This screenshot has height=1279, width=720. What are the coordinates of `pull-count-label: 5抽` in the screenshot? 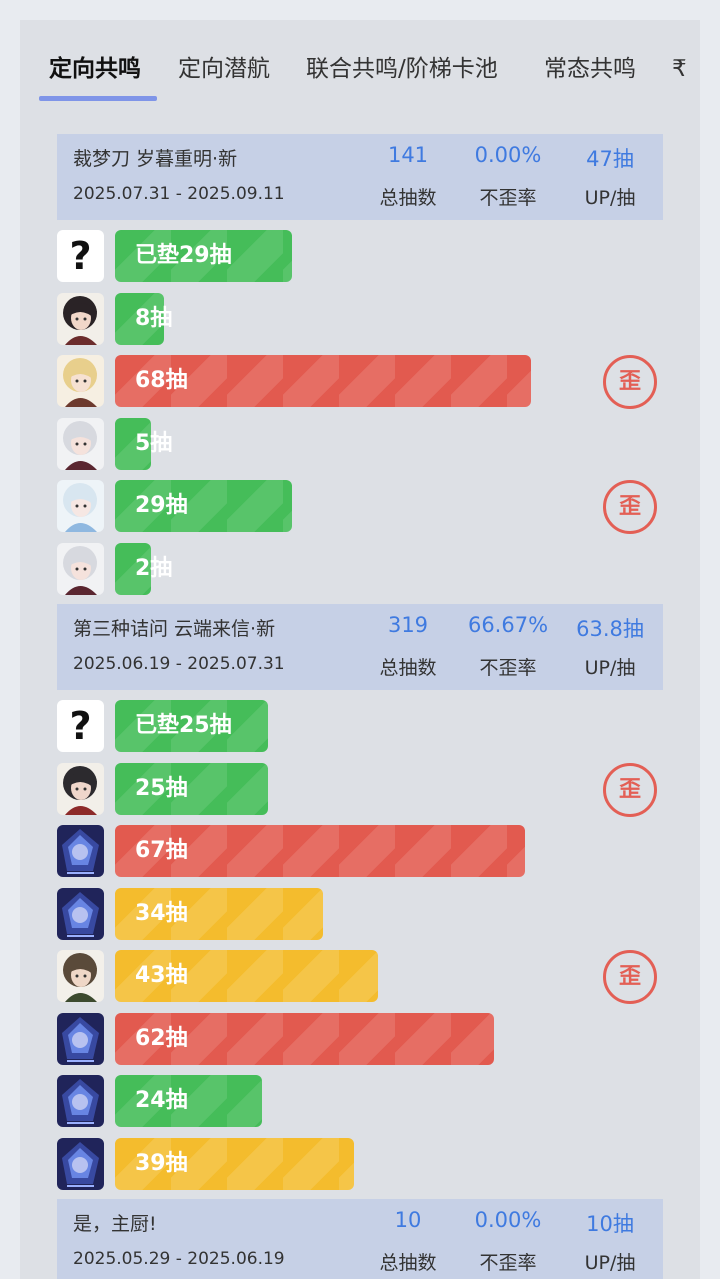 It's located at (154, 443).